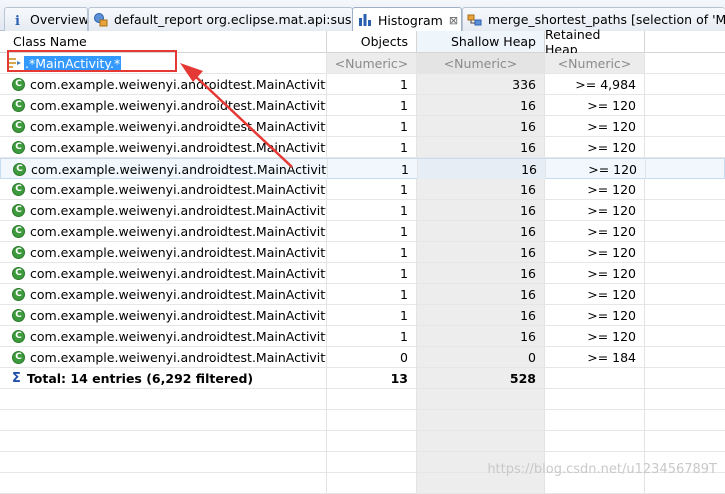 The width and height of the screenshot is (725, 494). Describe the element at coordinates (384, 41) in the screenshot. I see `column-header-label: Objects` at that location.